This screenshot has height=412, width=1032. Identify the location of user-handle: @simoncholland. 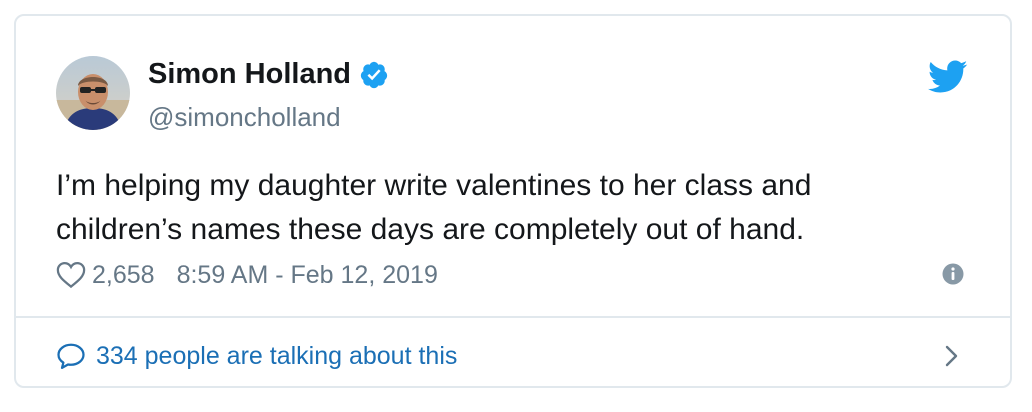
(244, 117).